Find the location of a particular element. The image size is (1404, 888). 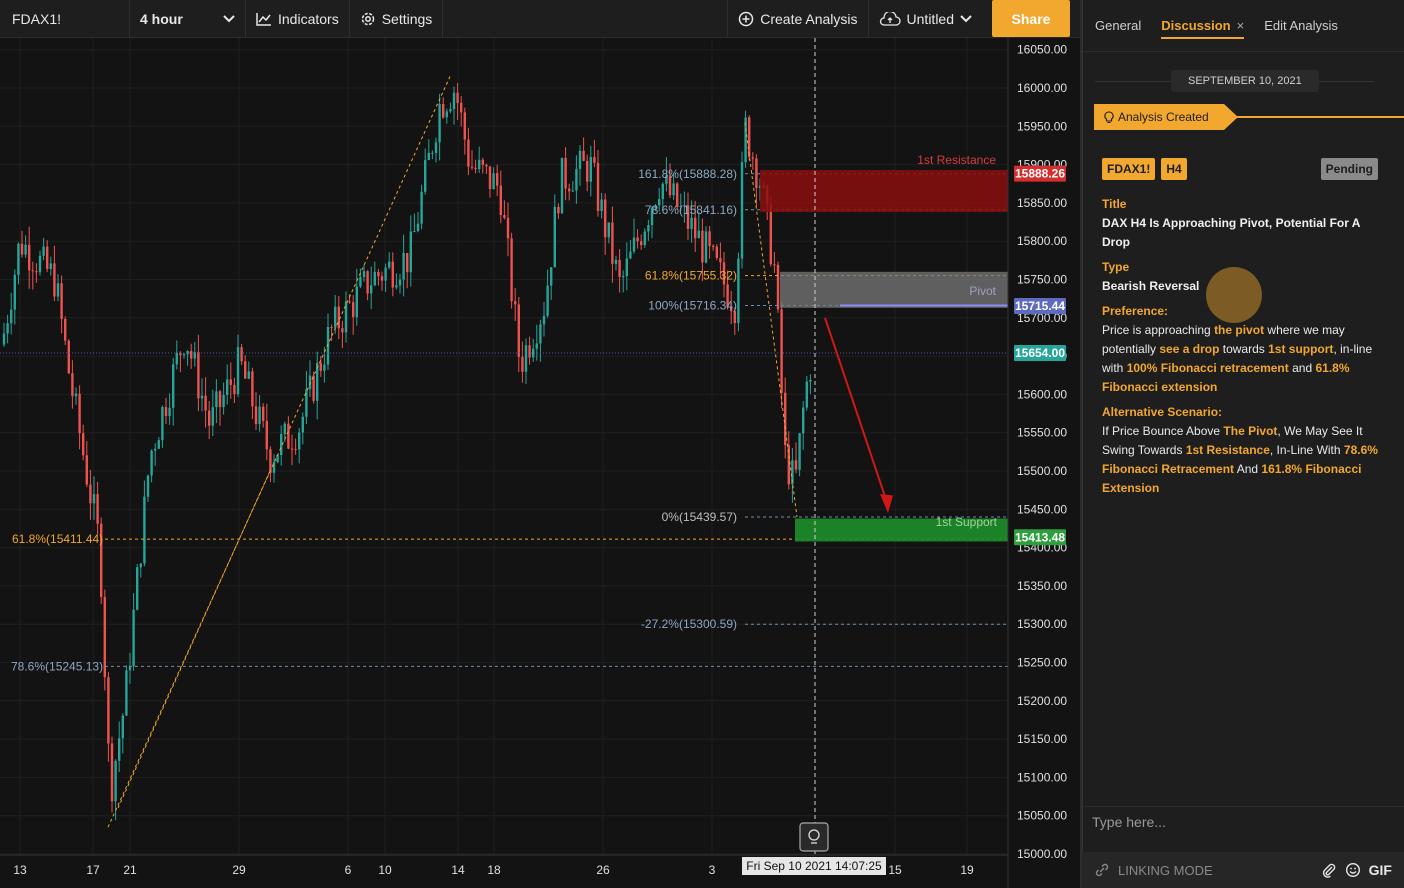

fib-label-100: 100%(15716.34) is located at coordinates (692, 306).